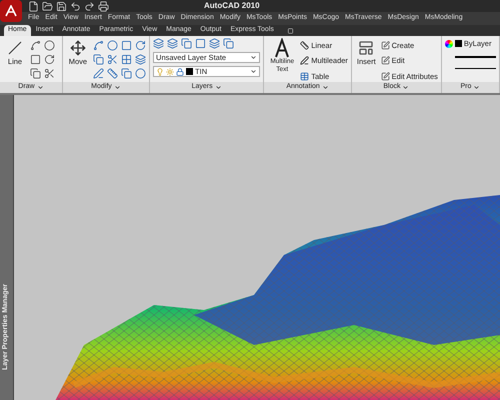 Image resolution: width=500 pixels, height=400 pixels. What do you see at coordinates (190, 71) in the screenshot?
I see `layer-color-swatch` at bounding box center [190, 71].